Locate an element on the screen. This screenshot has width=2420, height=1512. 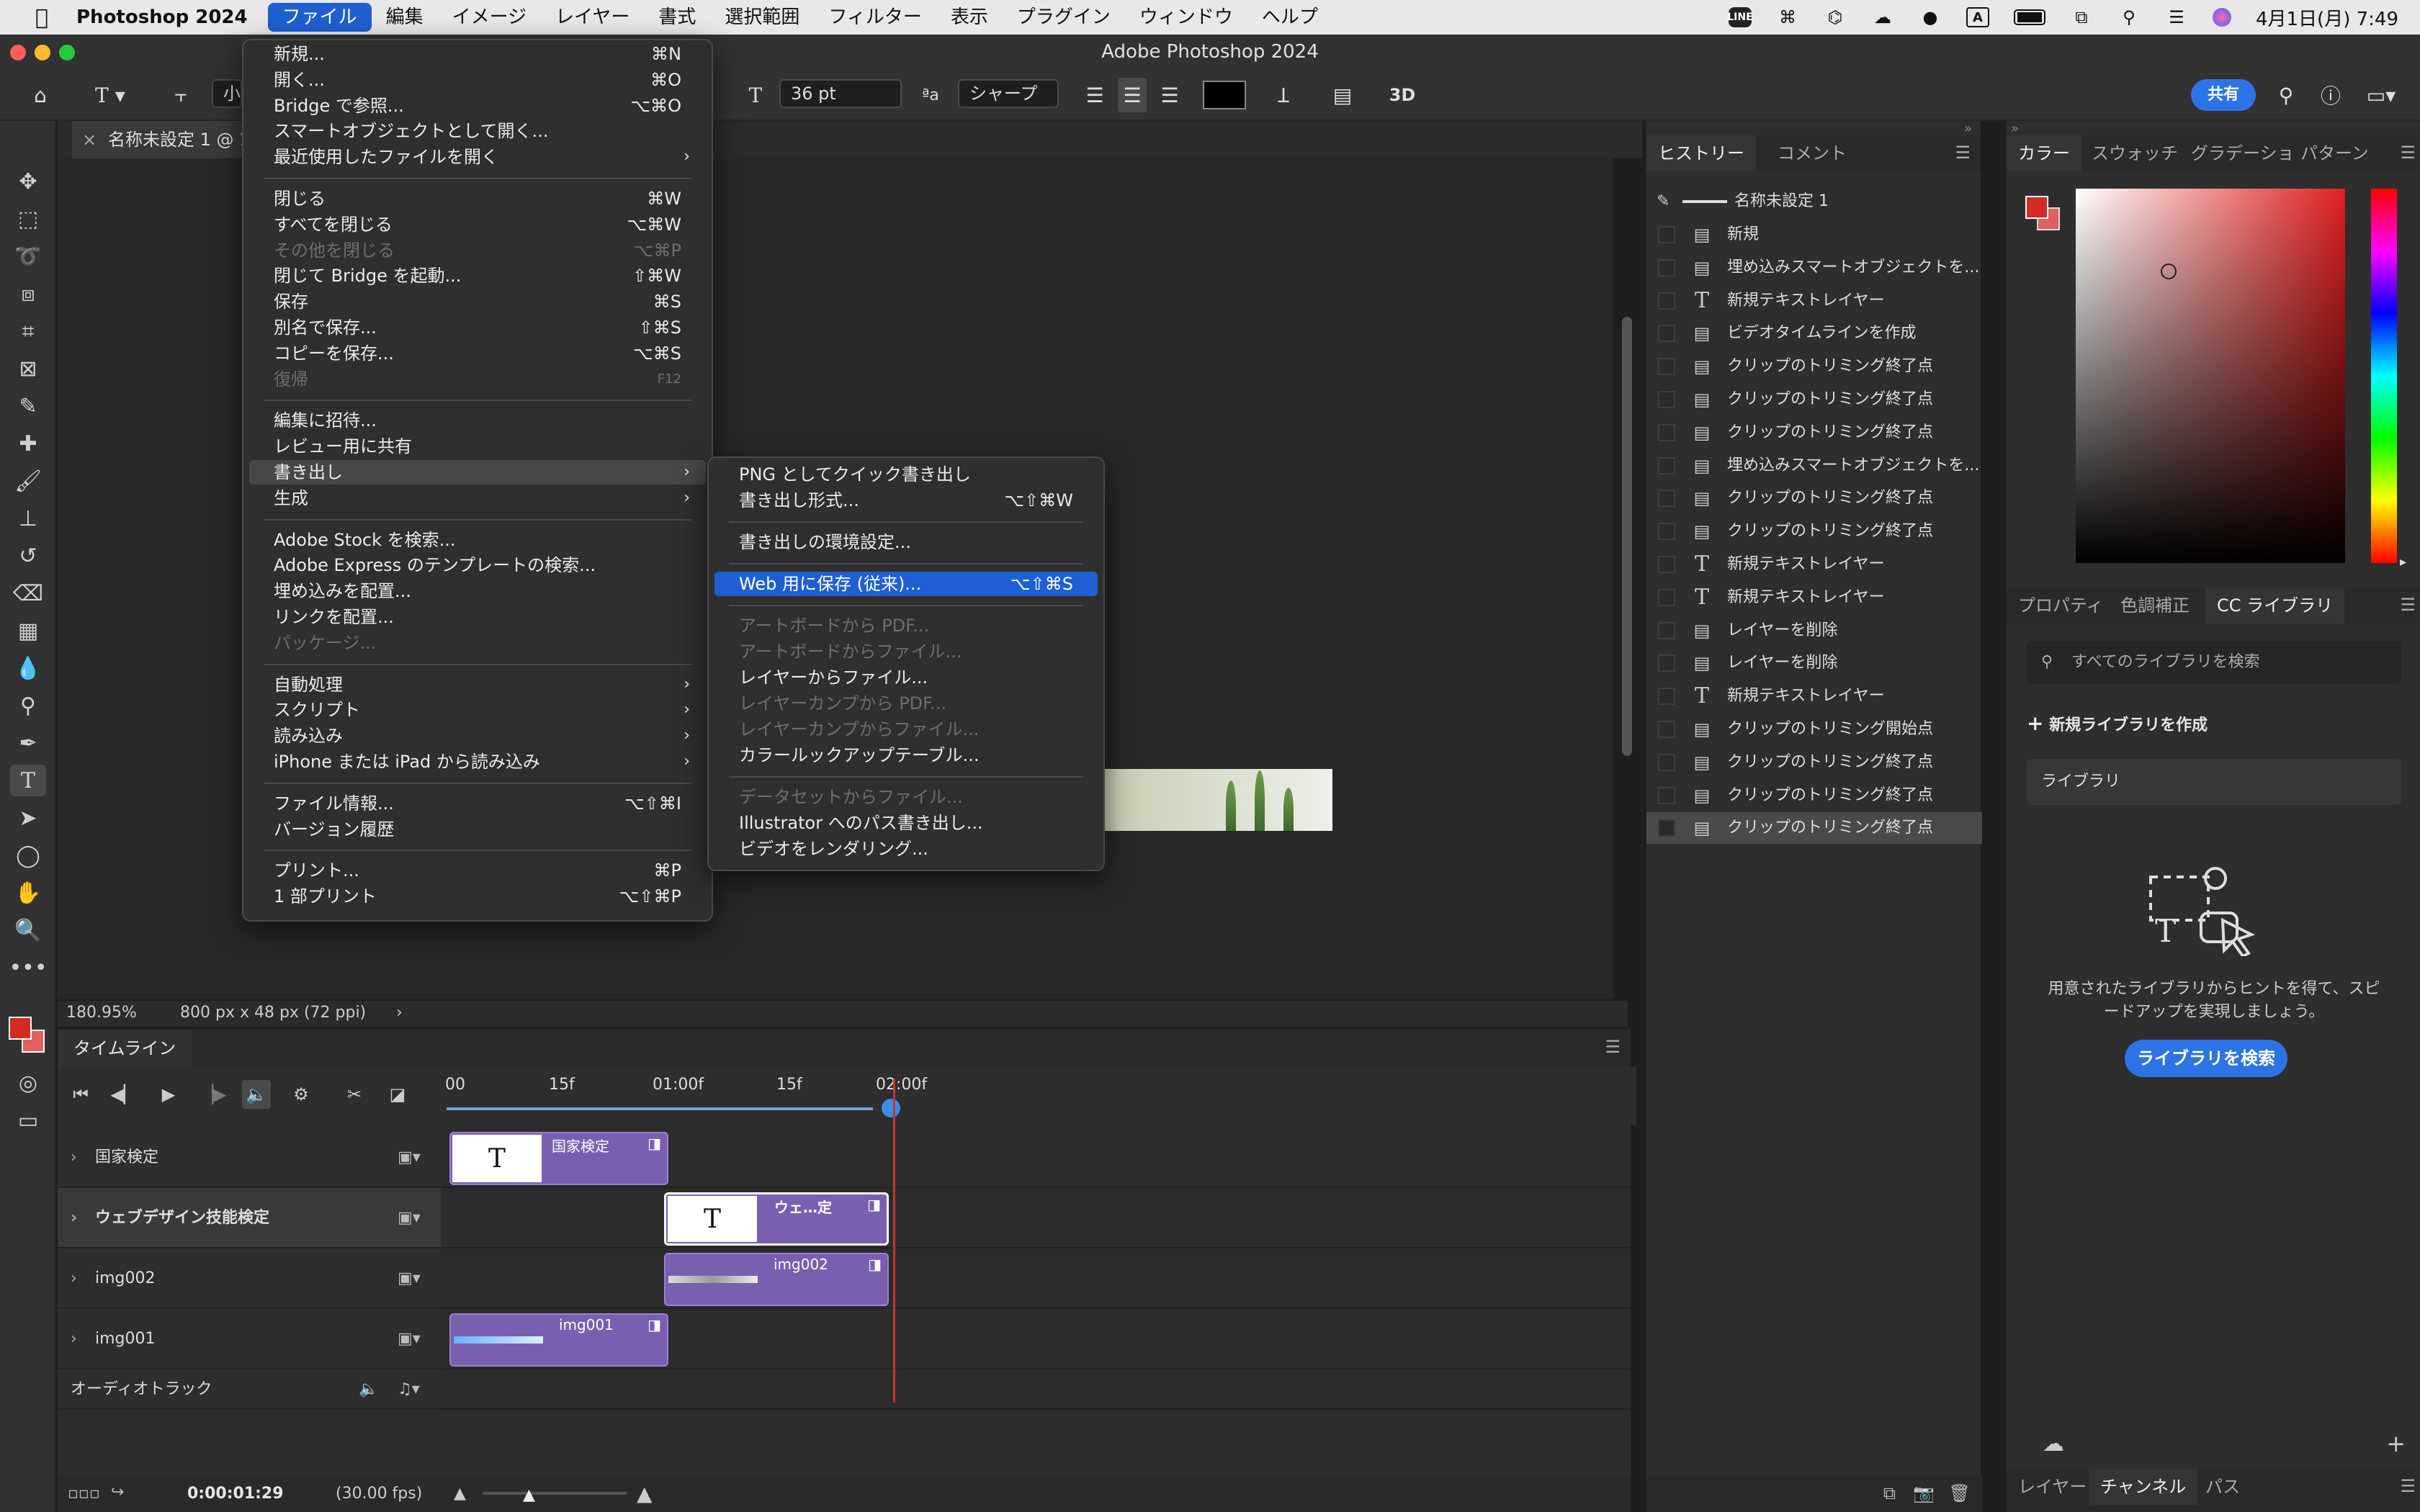
work-area-bar is located at coordinates (660, 1108).